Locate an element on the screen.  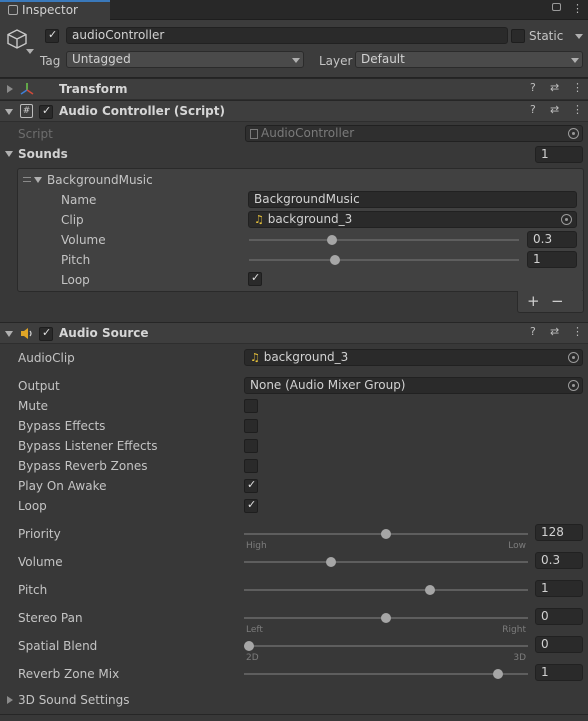
element-loop-checkbox is located at coordinates (255, 278).